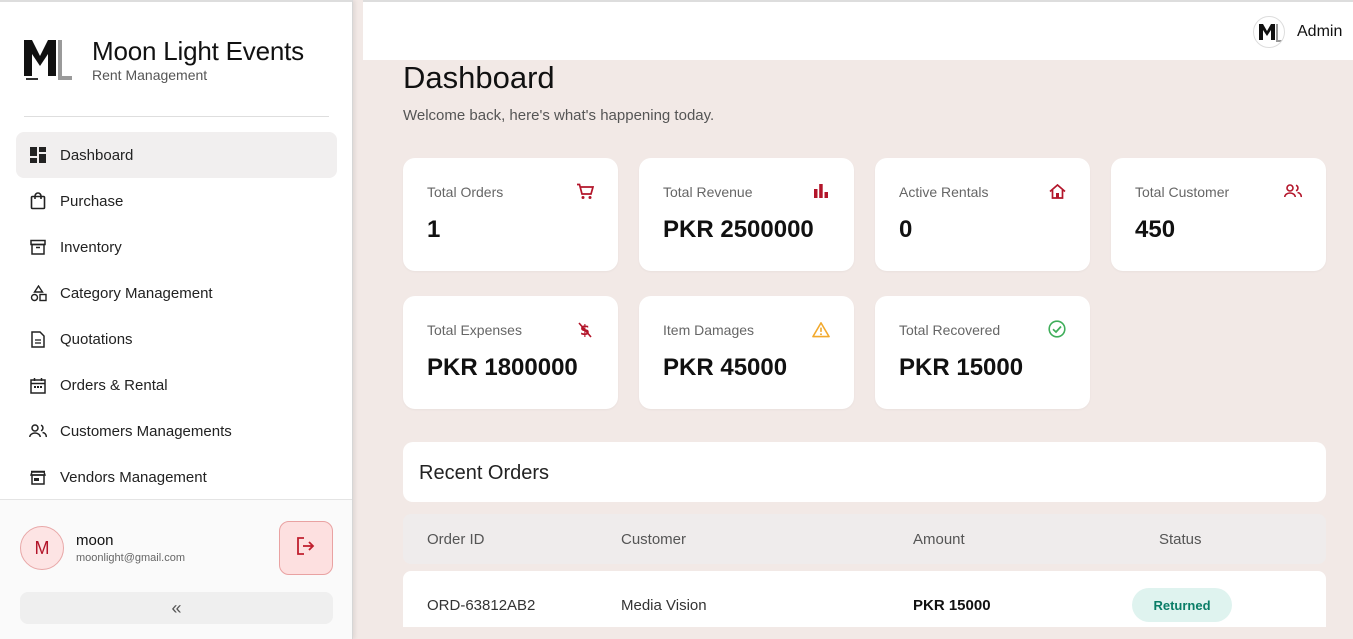 Image resolution: width=1353 pixels, height=639 pixels. I want to click on sidebar-item-dashboard: Dashboard, so click(176, 155).